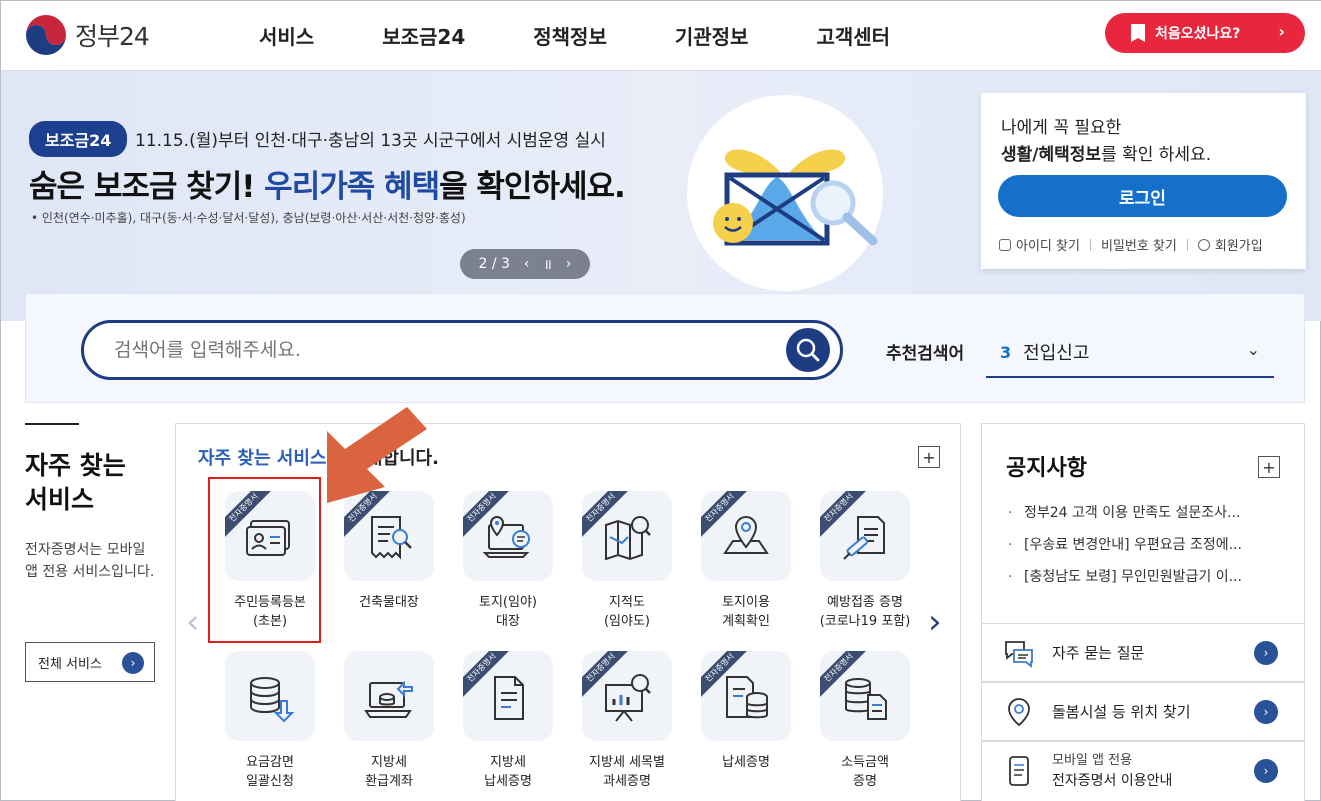  I want to click on tile-label: 지방세 환급계좌, so click(389, 772).